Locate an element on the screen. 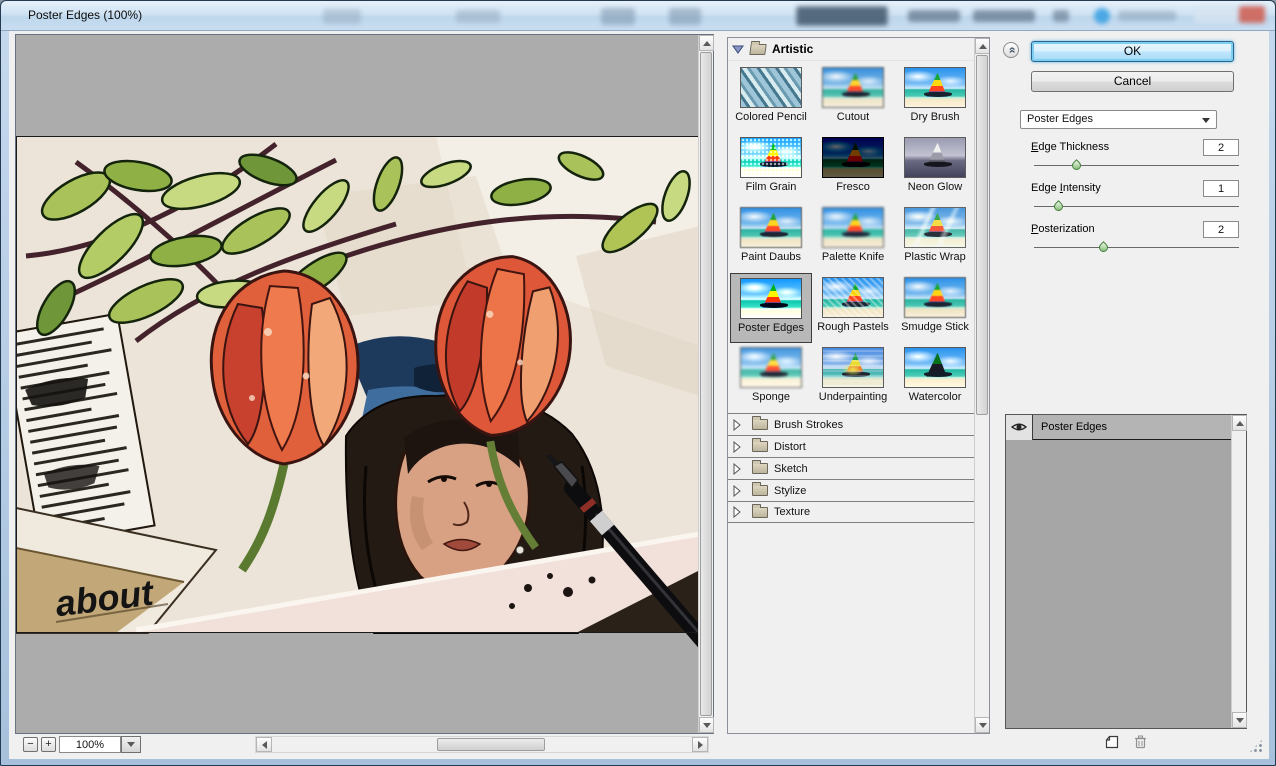  edge-intensity-value: 1 is located at coordinates (1221, 188).